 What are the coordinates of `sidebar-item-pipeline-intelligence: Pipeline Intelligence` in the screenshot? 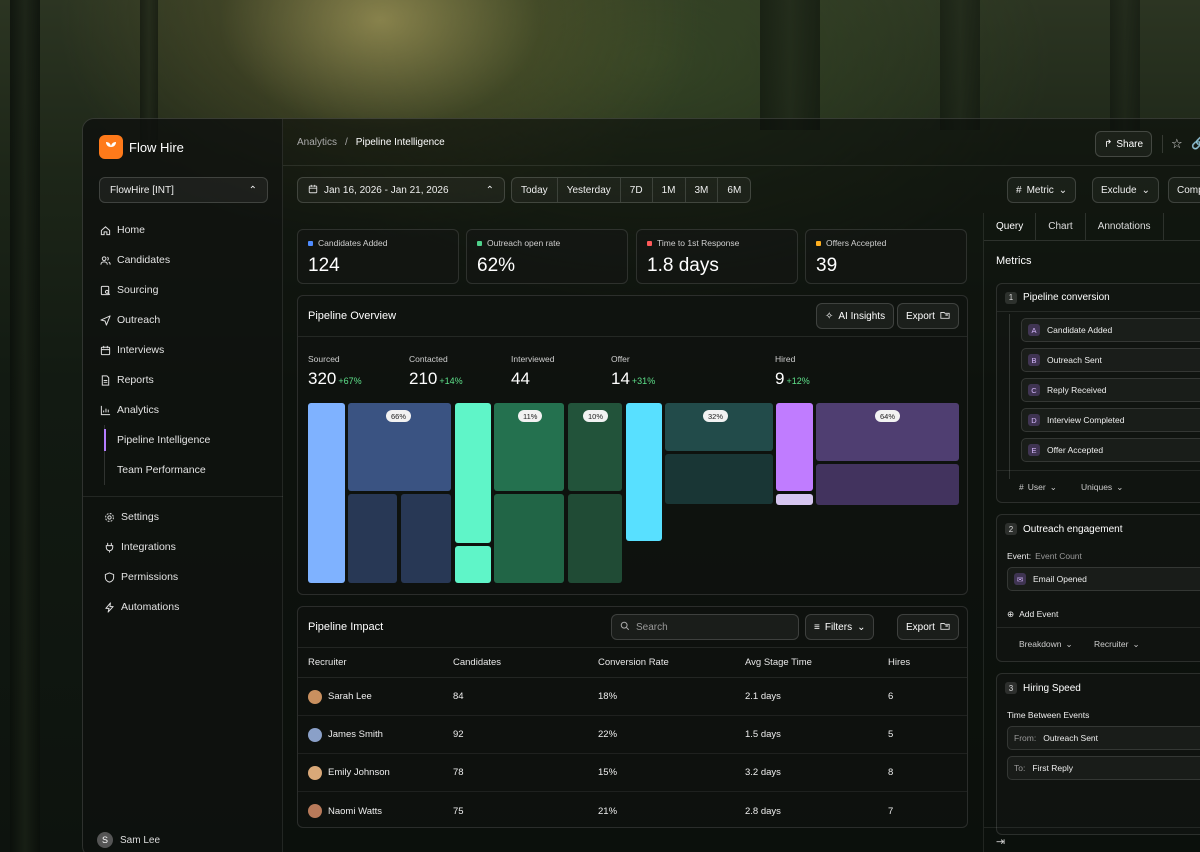 It's located at (186, 440).